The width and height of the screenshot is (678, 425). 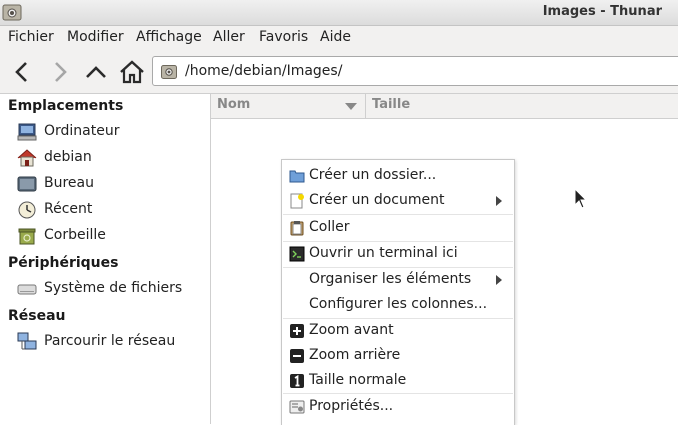 What do you see at coordinates (264, 71) in the screenshot?
I see `location-path: /home/debian/Images/` at bounding box center [264, 71].